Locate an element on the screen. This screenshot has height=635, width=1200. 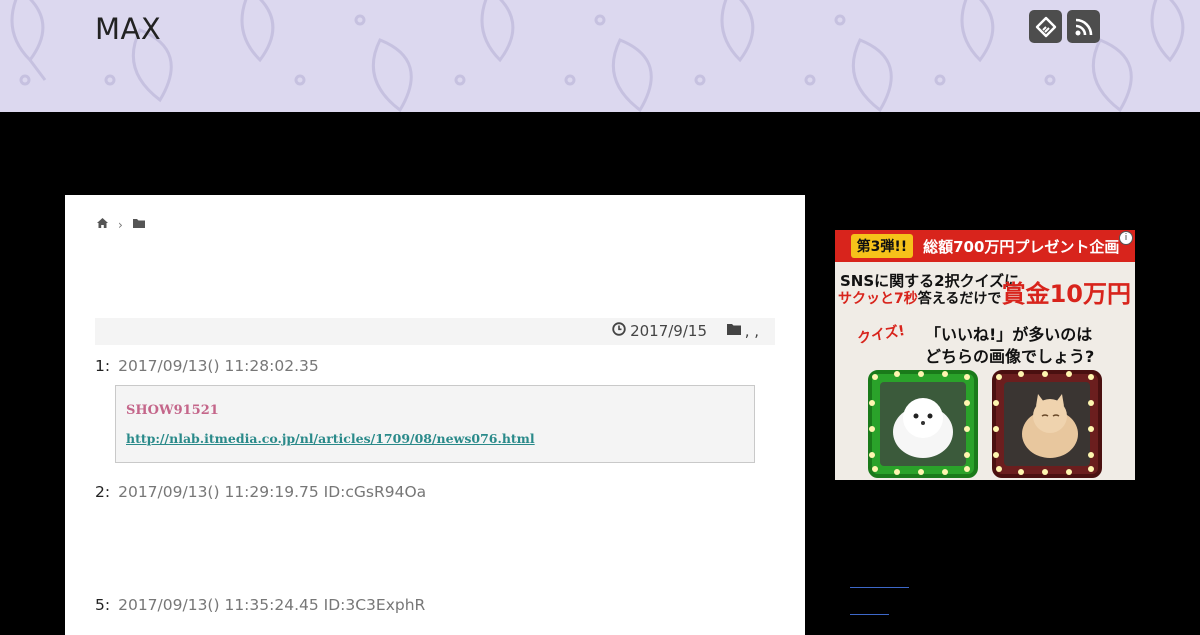
post-categories-text: , , is located at coordinates (751, 331).